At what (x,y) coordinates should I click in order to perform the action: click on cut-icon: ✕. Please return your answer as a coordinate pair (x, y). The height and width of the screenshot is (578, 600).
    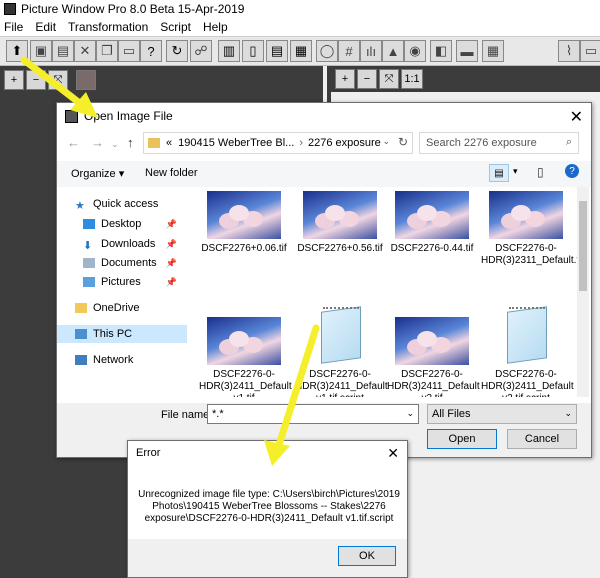
    Looking at the image, I should click on (85, 51).